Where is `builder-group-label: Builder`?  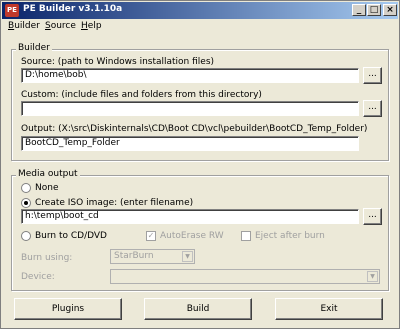 builder-group-label: Builder is located at coordinates (34, 48).